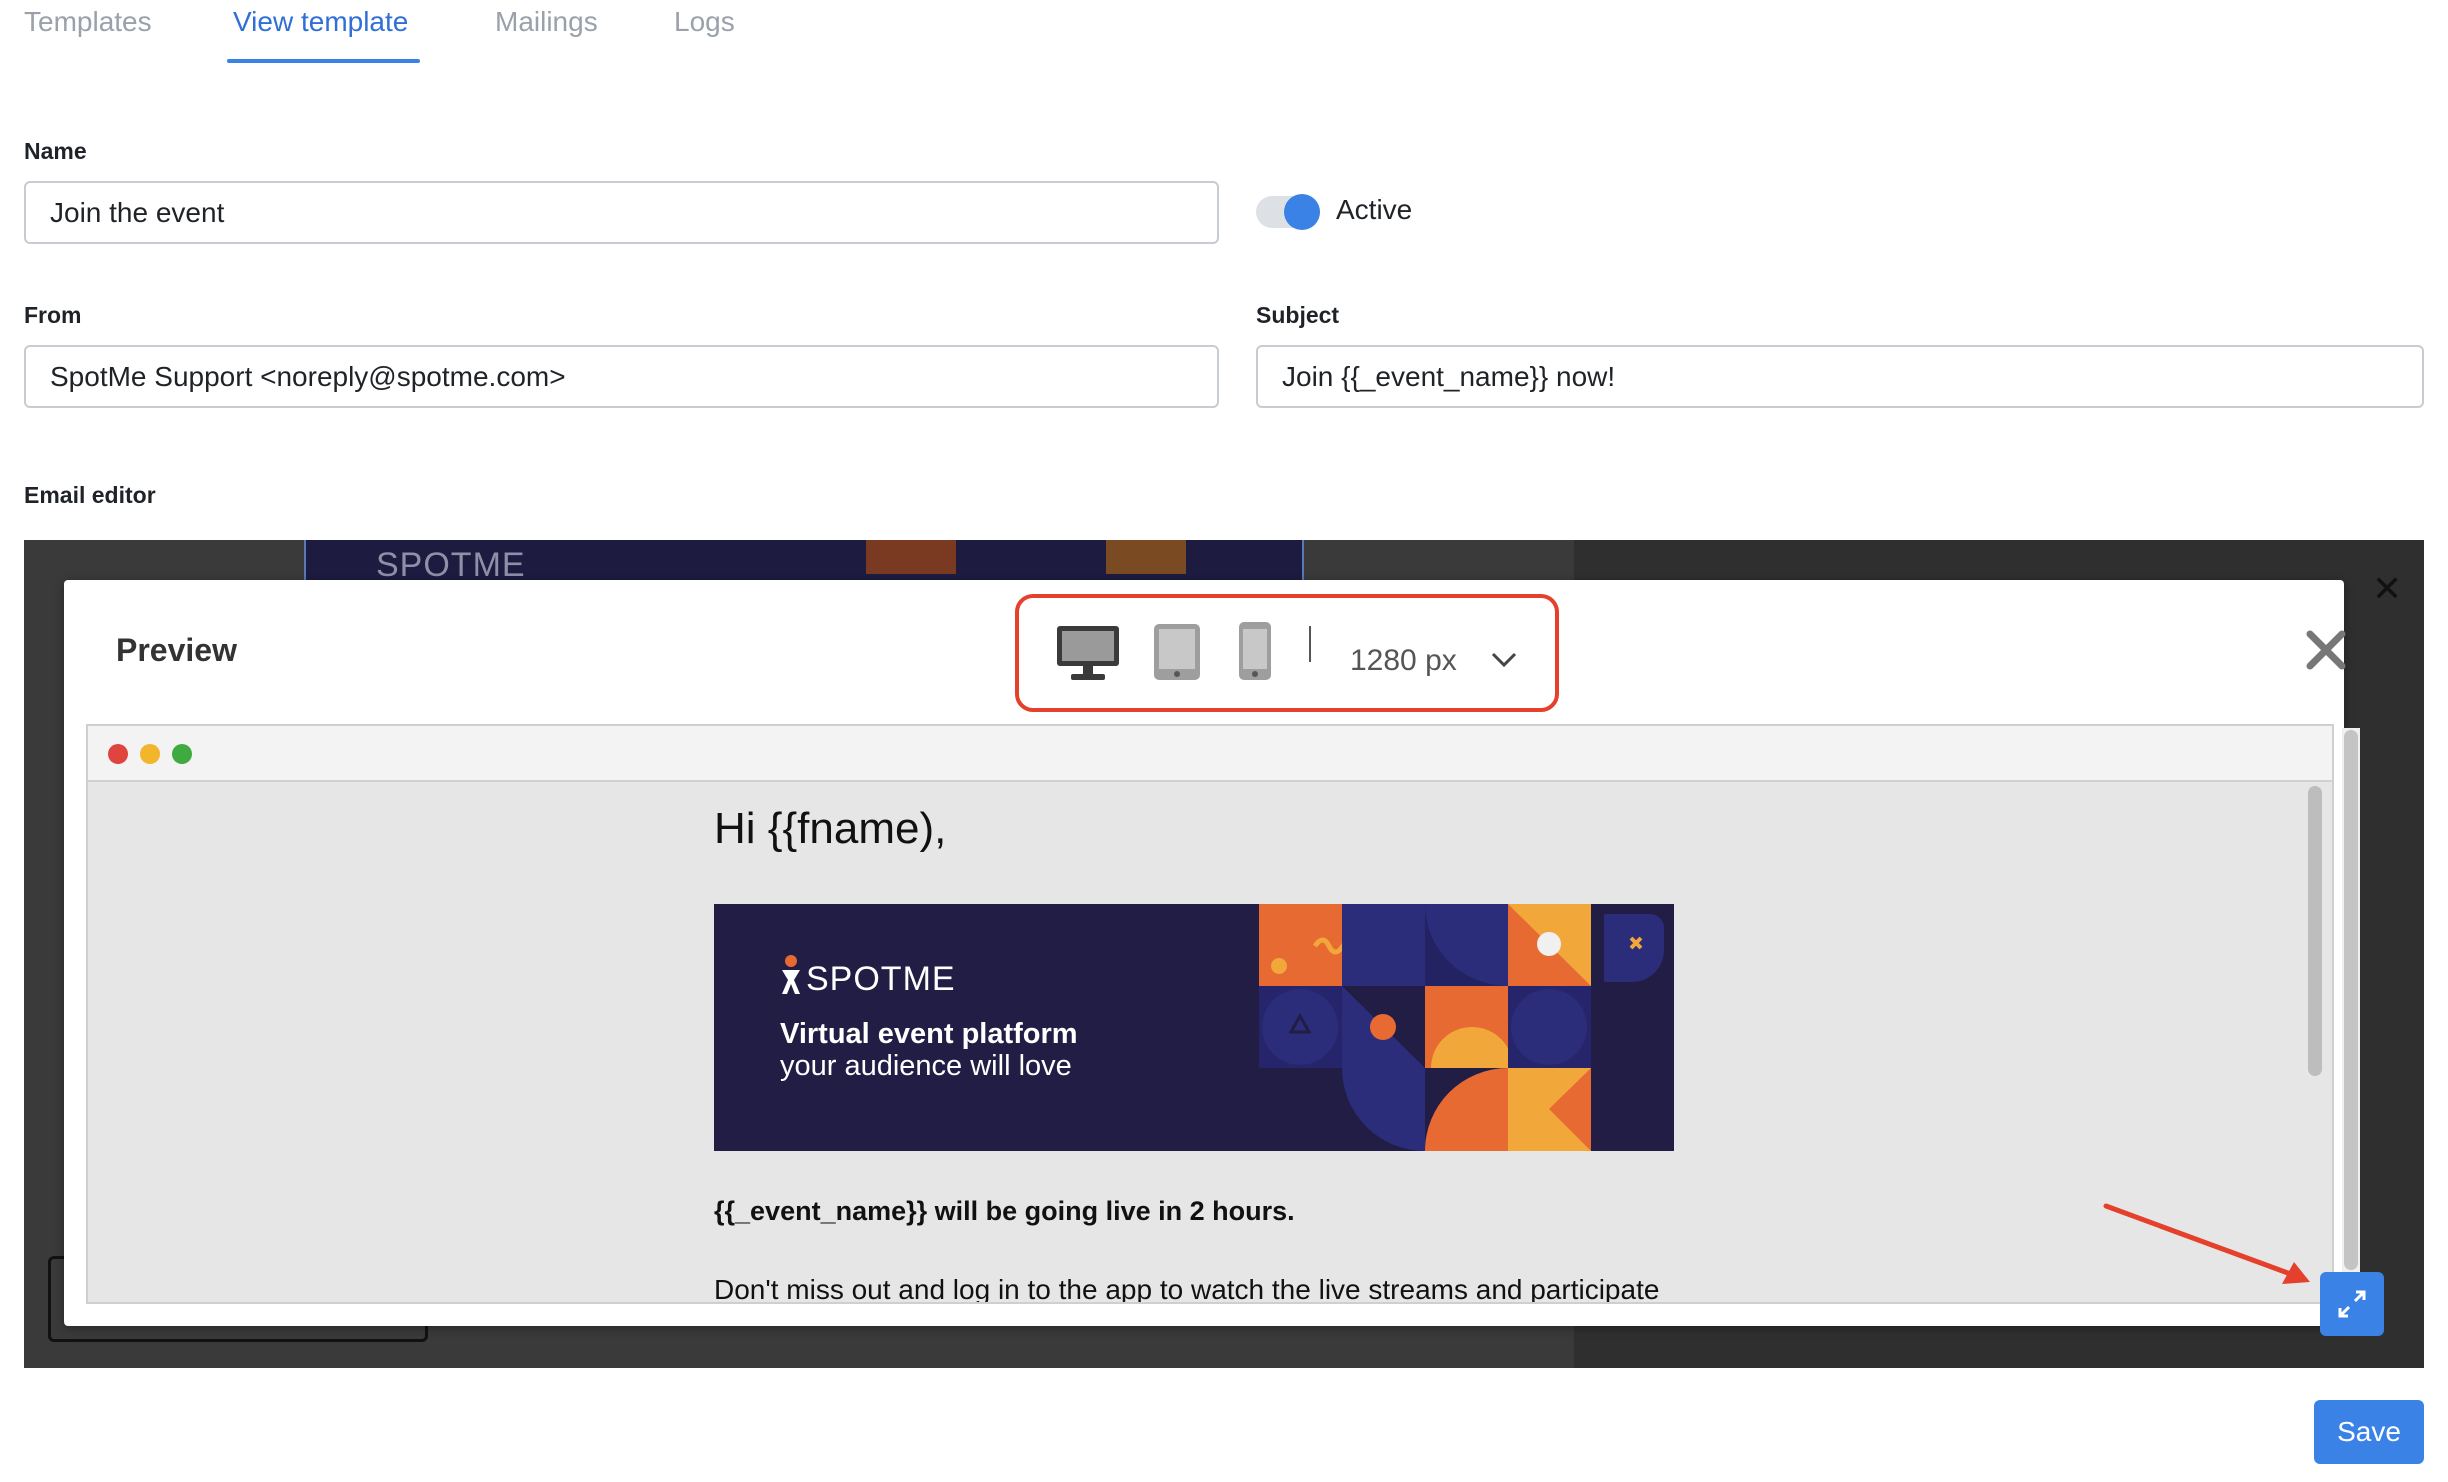 The height and width of the screenshot is (1482, 2448). What do you see at coordinates (1374, 209) in the screenshot?
I see `active-label: Active` at bounding box center [1374, 209].